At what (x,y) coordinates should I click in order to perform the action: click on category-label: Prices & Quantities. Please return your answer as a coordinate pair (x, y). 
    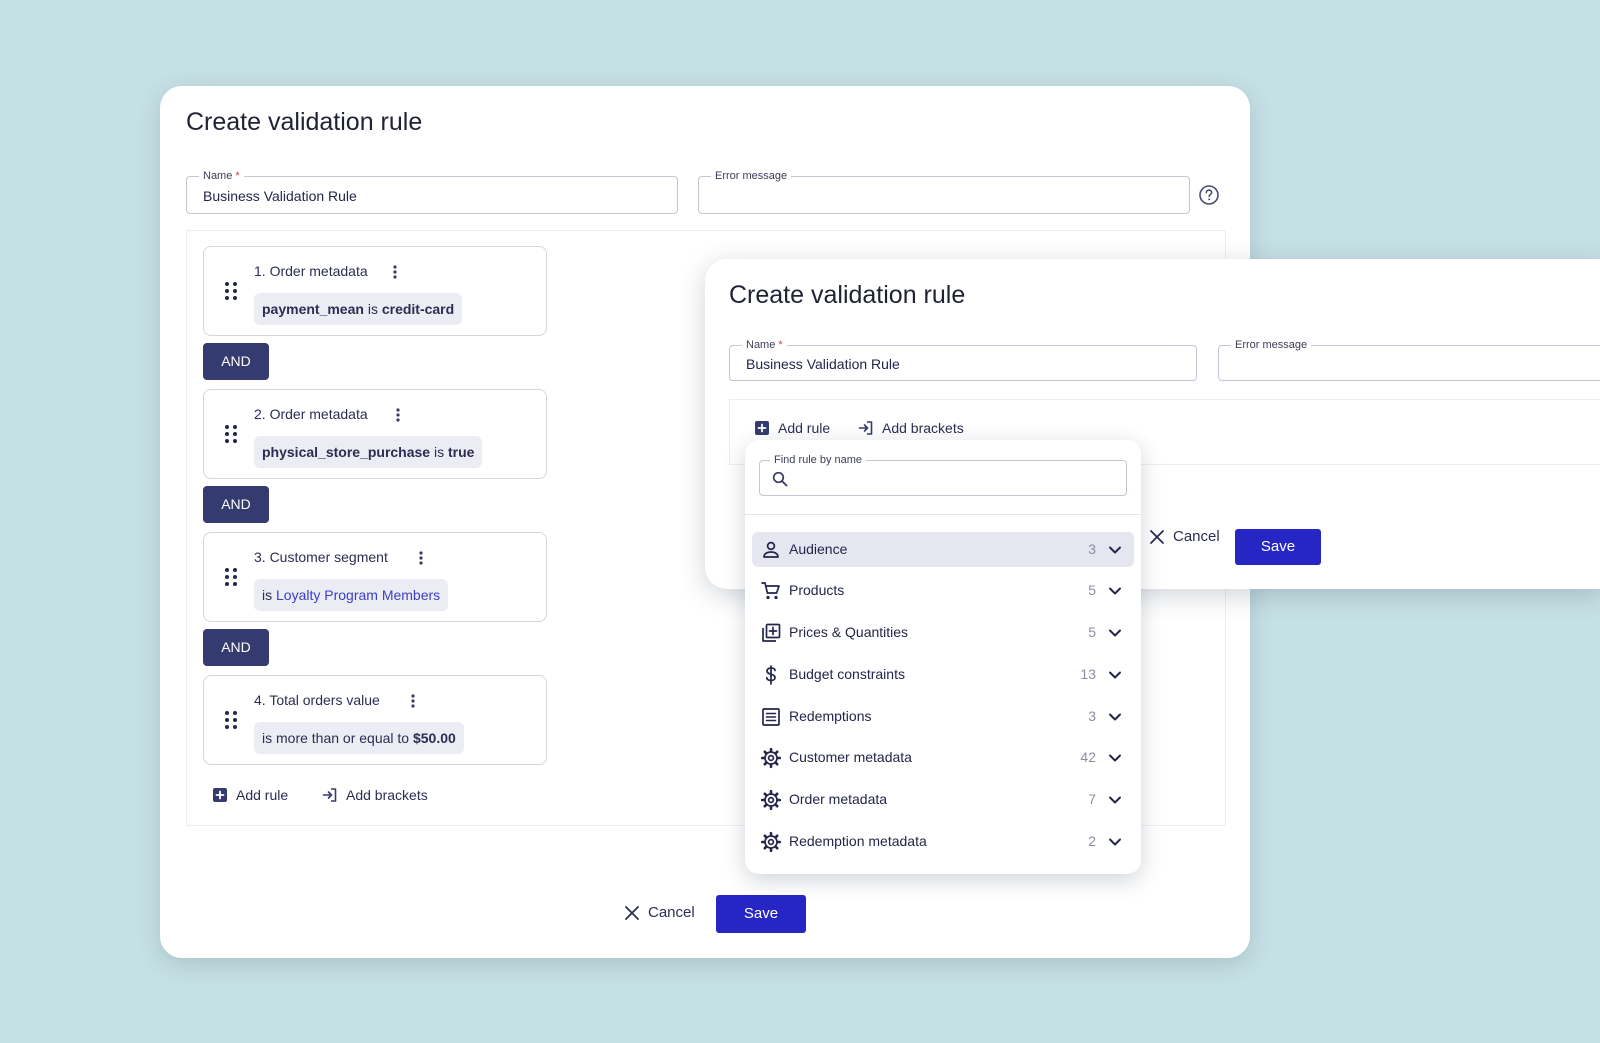
    Looking at the image, I should click on (849, 632).